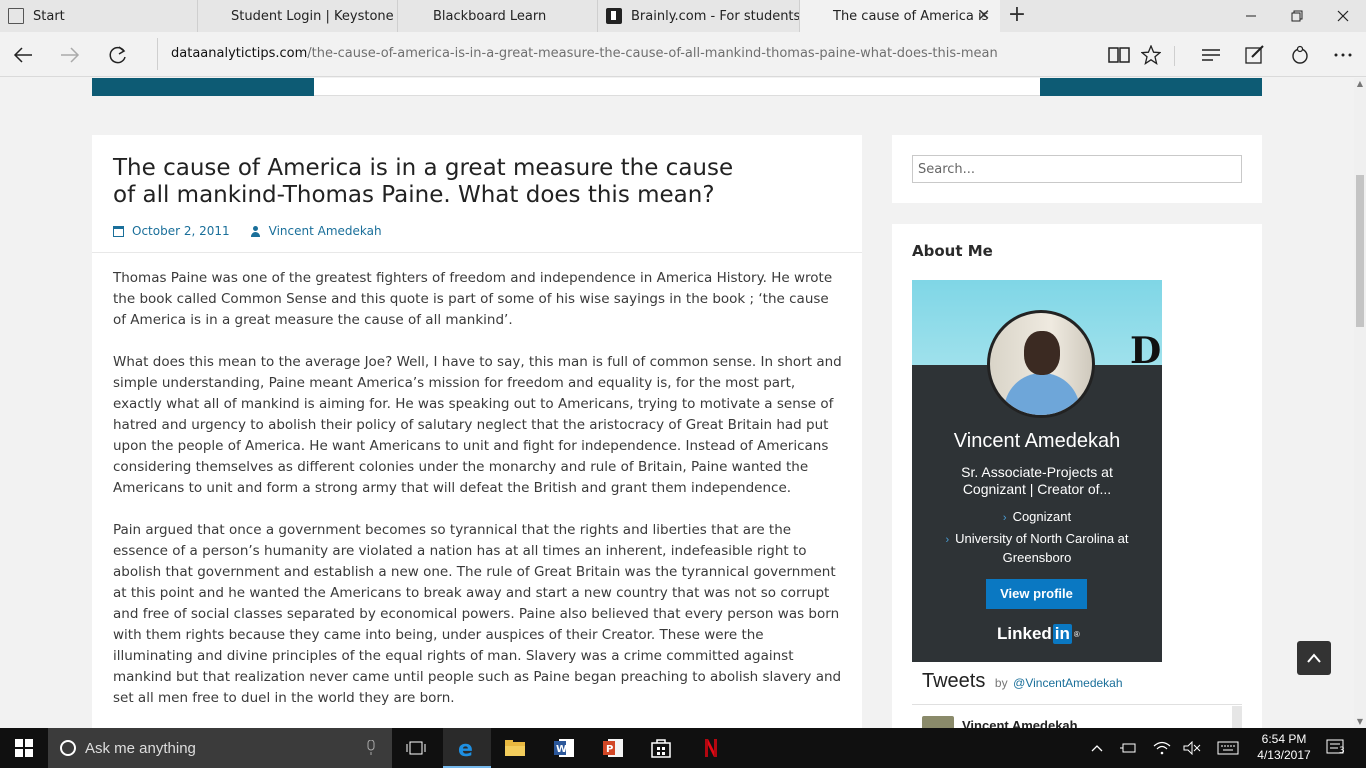 The height and width of the screenshot is (768, 1366). Describe the element at coordinates (1038, 634) in the screenshot. I see `linkedin-logo: Linked in ®` at that location.